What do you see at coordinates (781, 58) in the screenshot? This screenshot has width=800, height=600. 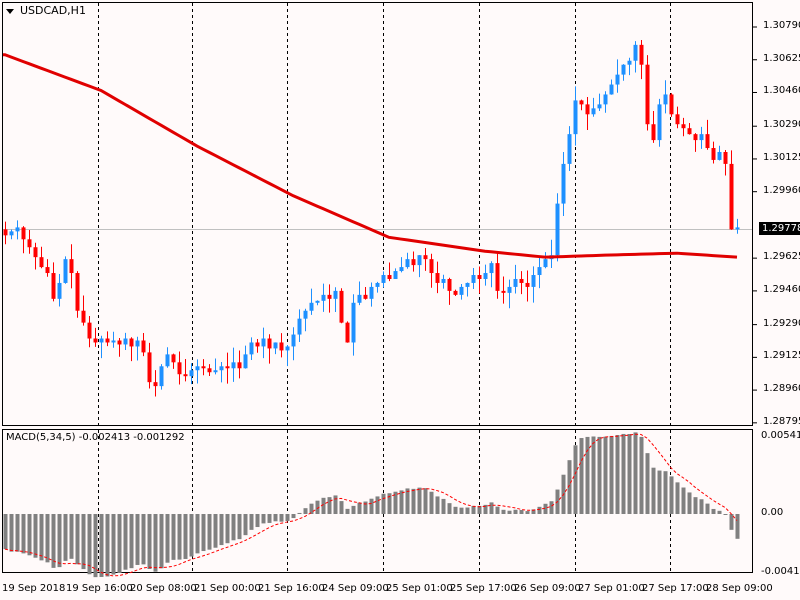 I see `price-tick: 1.30625` at bounding box center [781, 58].